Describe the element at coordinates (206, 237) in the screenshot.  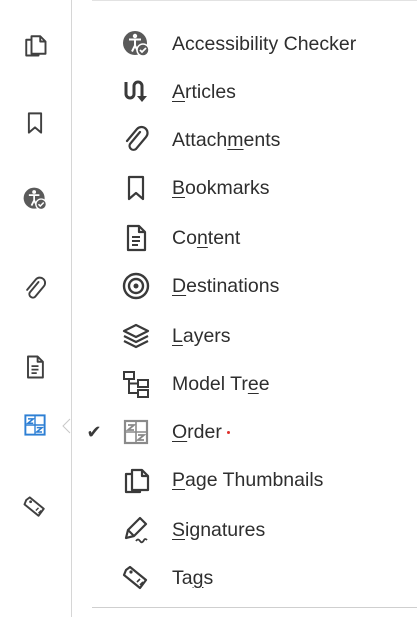
I see `menu-item-label: Content` at that location.